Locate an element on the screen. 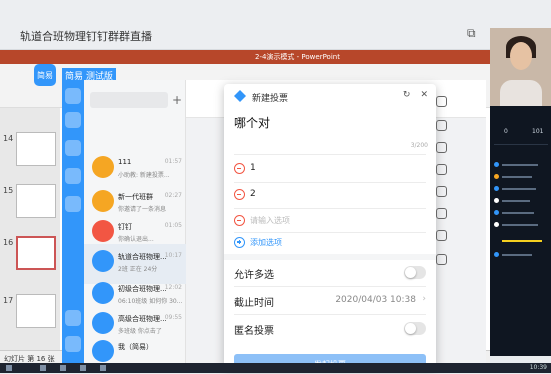 This screenshot has height=374, width=551. person-face is located at coordinates (521, 56).